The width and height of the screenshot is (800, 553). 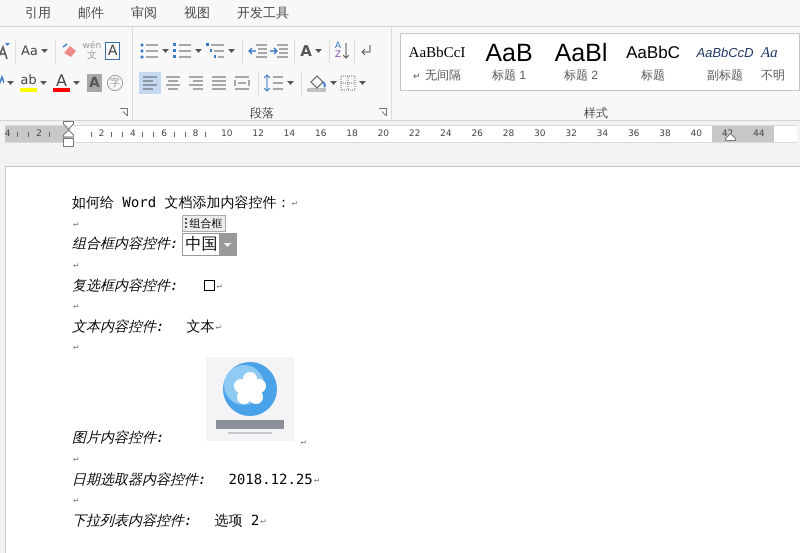 What do you see at coordinates (204, 223) in the screenshot?
I see `control-tag: 组合框` at bounding box center [204, 223].